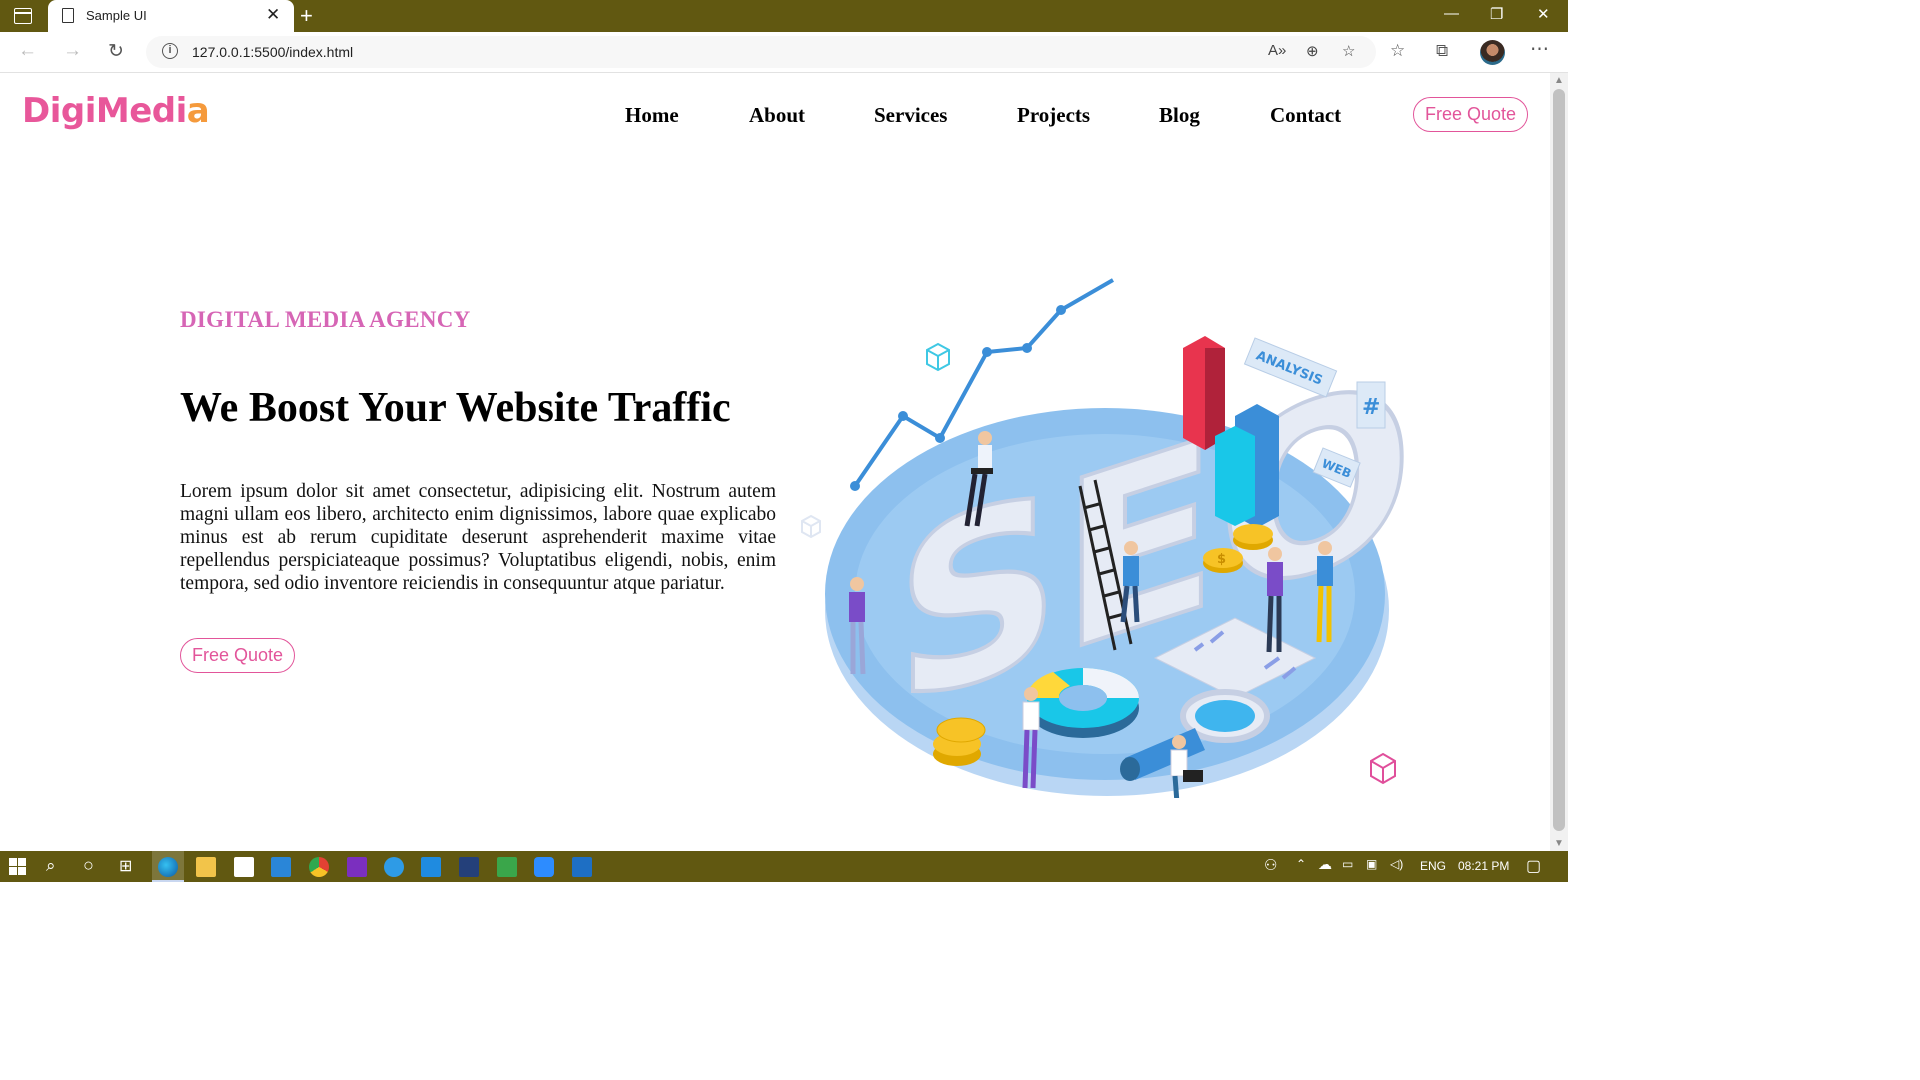 The width and height of the screenshot is (1920, 1080). I want to click on close-tab-icon: ✕, so click(273, 15).